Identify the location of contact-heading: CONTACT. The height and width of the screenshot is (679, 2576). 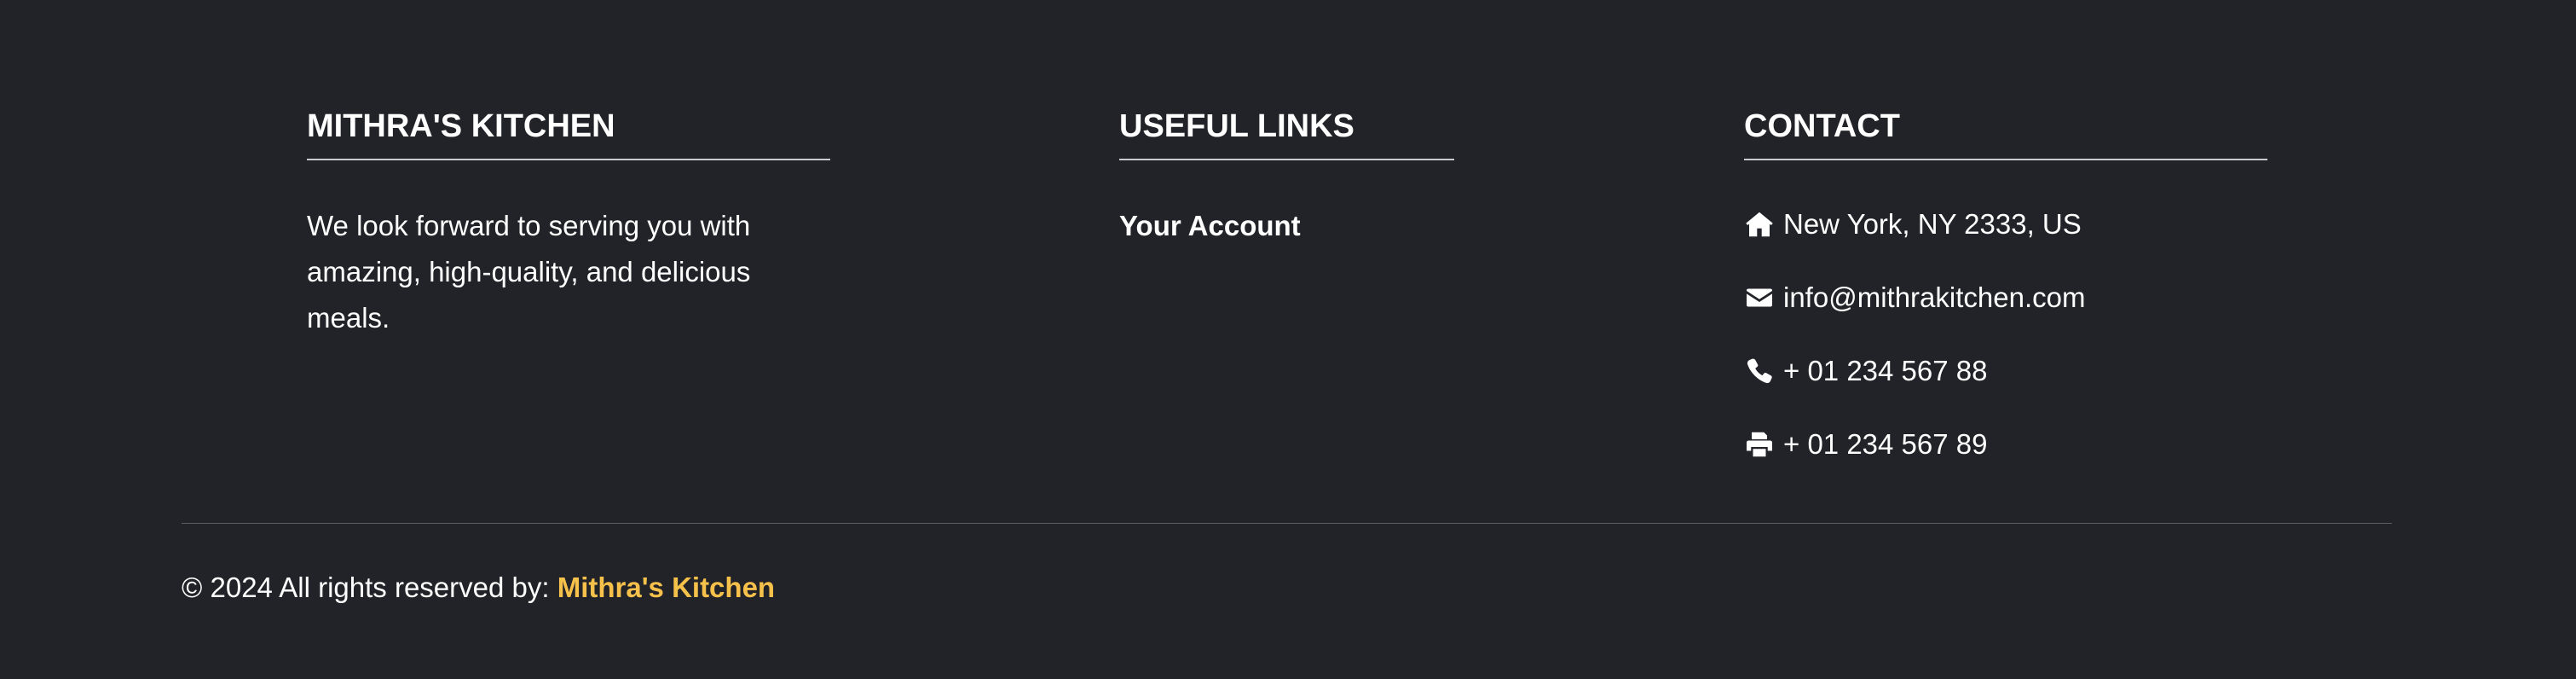
(1822, 126).